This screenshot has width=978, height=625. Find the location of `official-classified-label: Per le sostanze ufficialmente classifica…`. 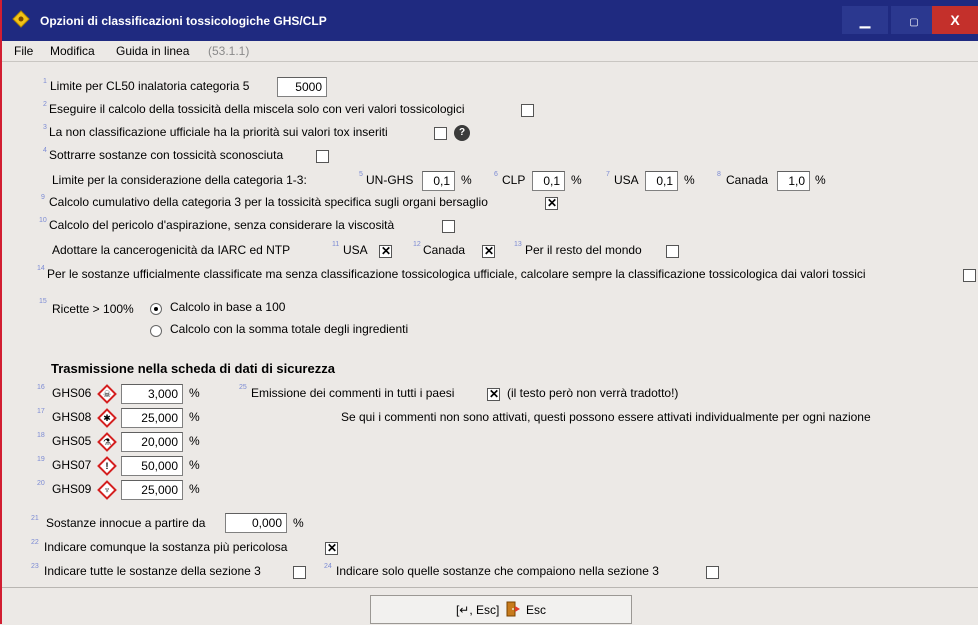

official-classified-label: Per le sostanze ufficialmente classifica… is located at coordinates (456, 274).